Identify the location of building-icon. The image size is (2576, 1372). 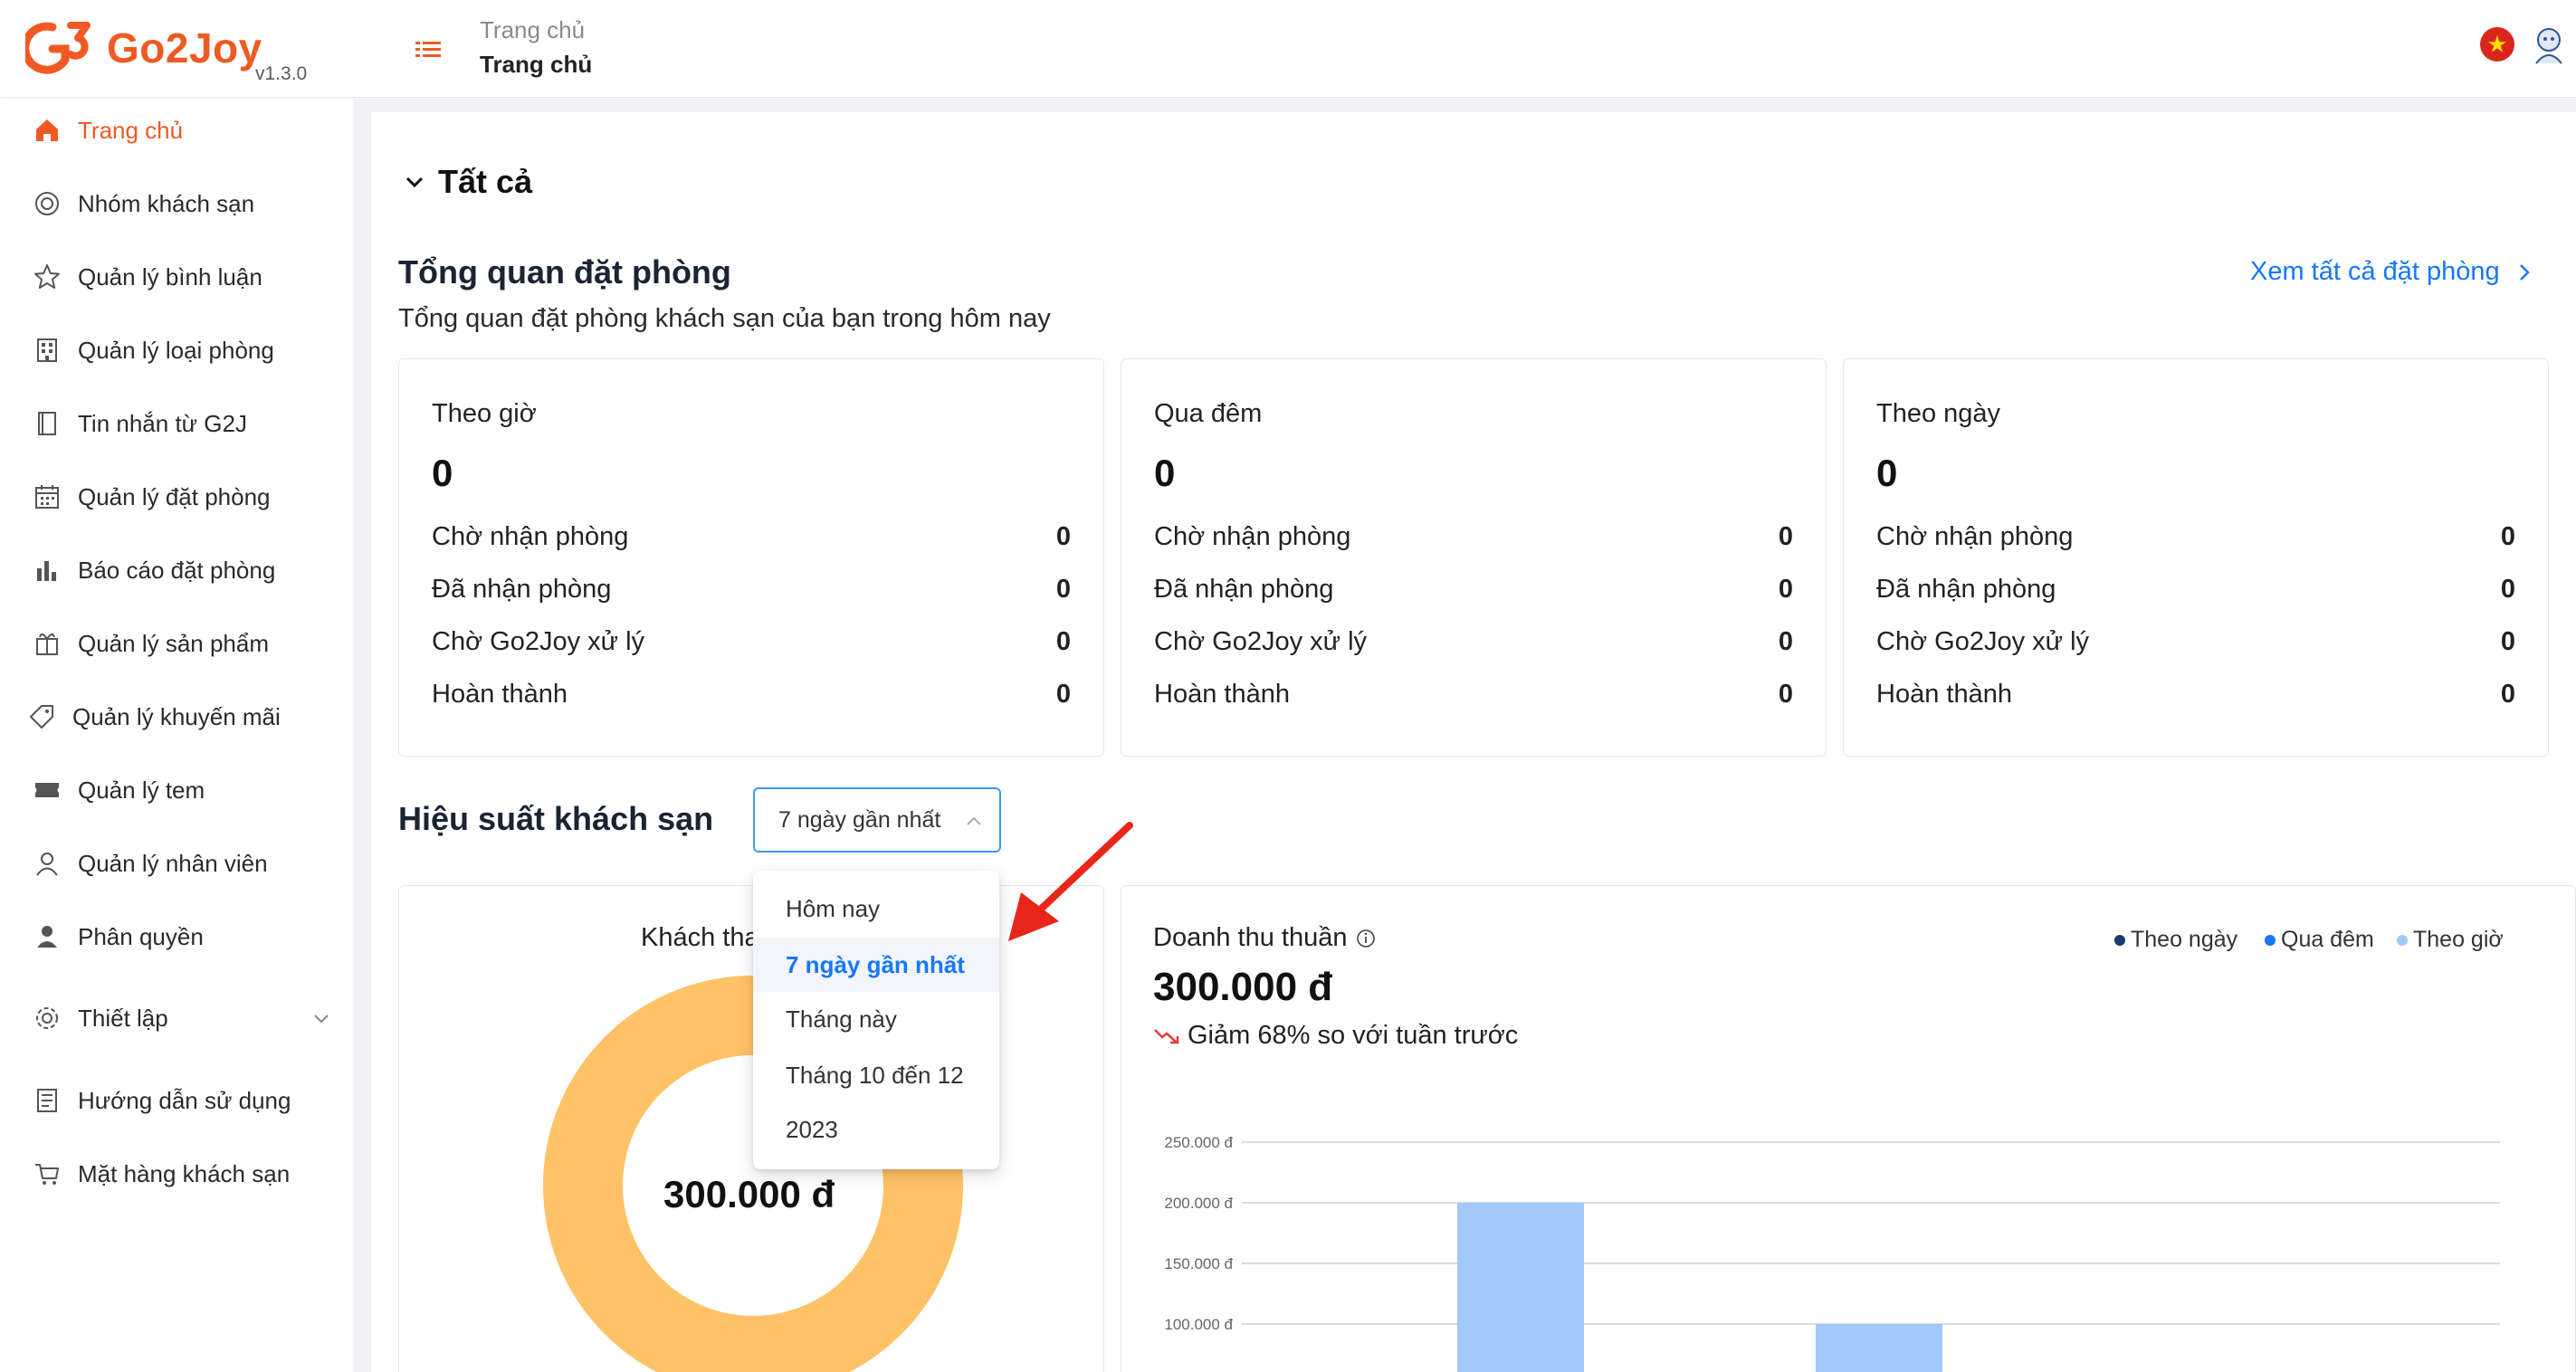
(47, 350).